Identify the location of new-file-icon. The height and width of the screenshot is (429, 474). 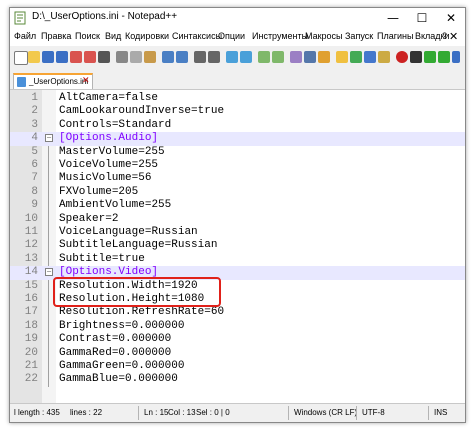
(21, 58).